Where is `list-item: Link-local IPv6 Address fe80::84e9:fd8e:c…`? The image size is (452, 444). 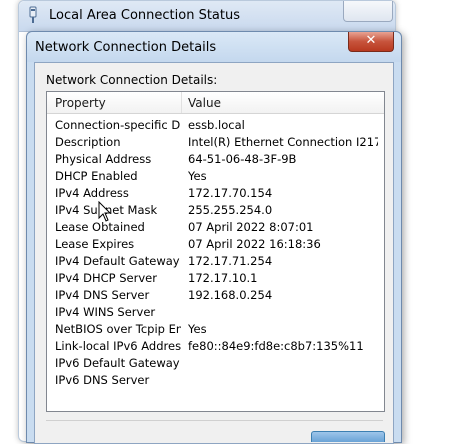
list-item: Link-local IPv6 Address fe80::84e9:fd8e:c… is located at coordinates (215, 346).